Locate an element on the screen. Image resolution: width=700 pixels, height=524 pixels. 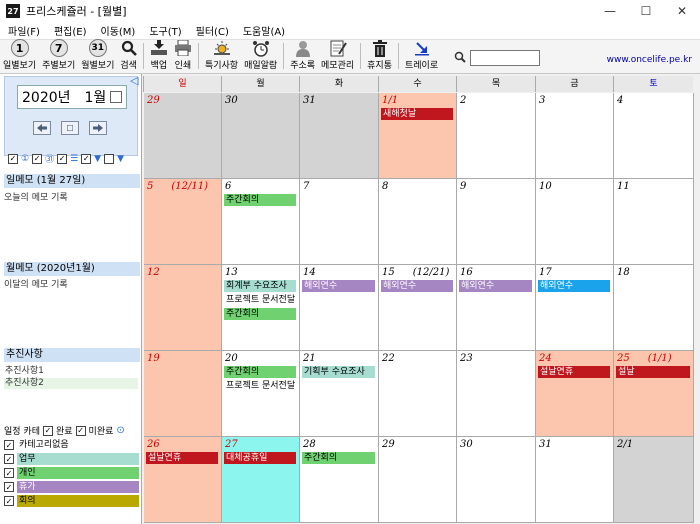
print-button: 인쇄 is located at coordinates (183, 56).